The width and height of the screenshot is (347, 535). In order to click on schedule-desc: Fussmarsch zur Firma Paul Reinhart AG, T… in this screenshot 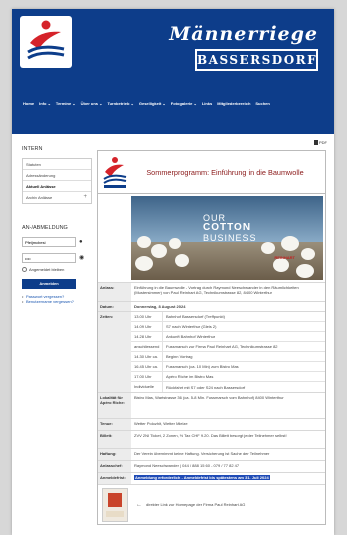, I will do `click(222, 346)`.